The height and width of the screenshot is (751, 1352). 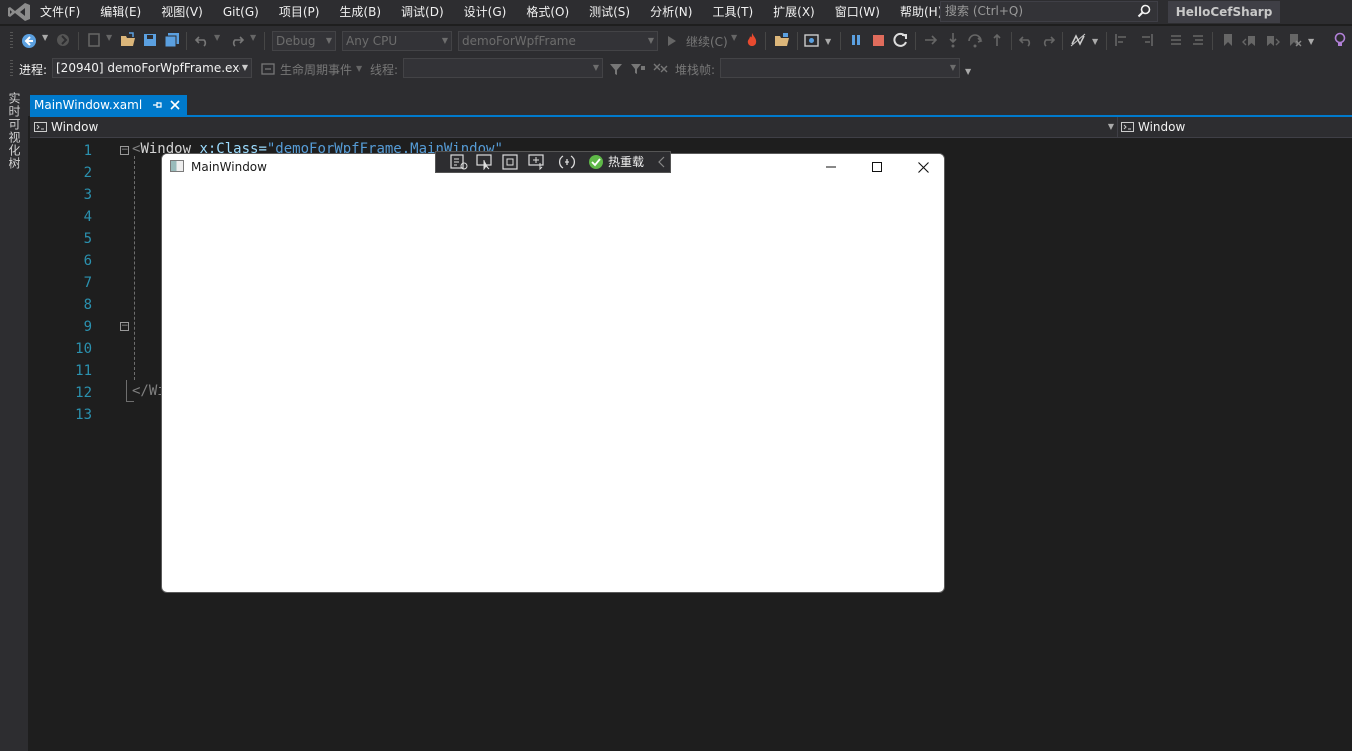 I want to click on previous-bookmark-icon, so click(x=1250, y=40).